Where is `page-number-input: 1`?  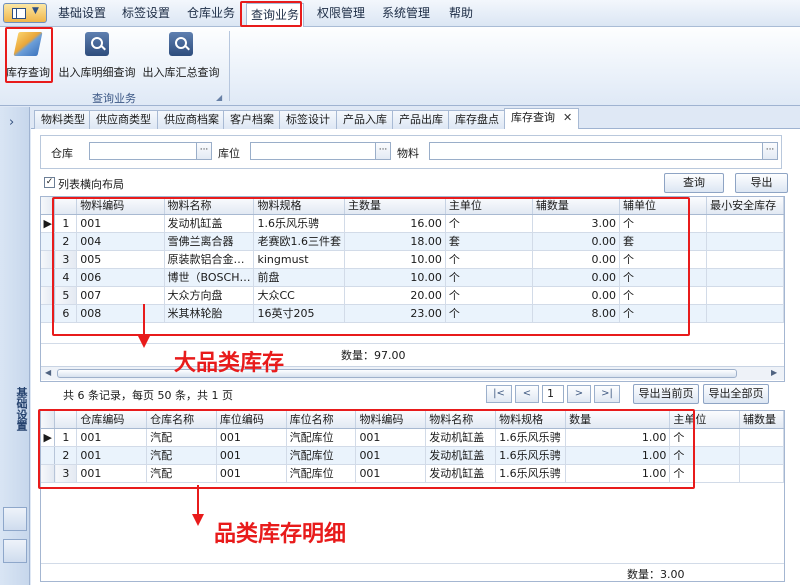 page-number-input: 1 is located at coordinates (553, 394).